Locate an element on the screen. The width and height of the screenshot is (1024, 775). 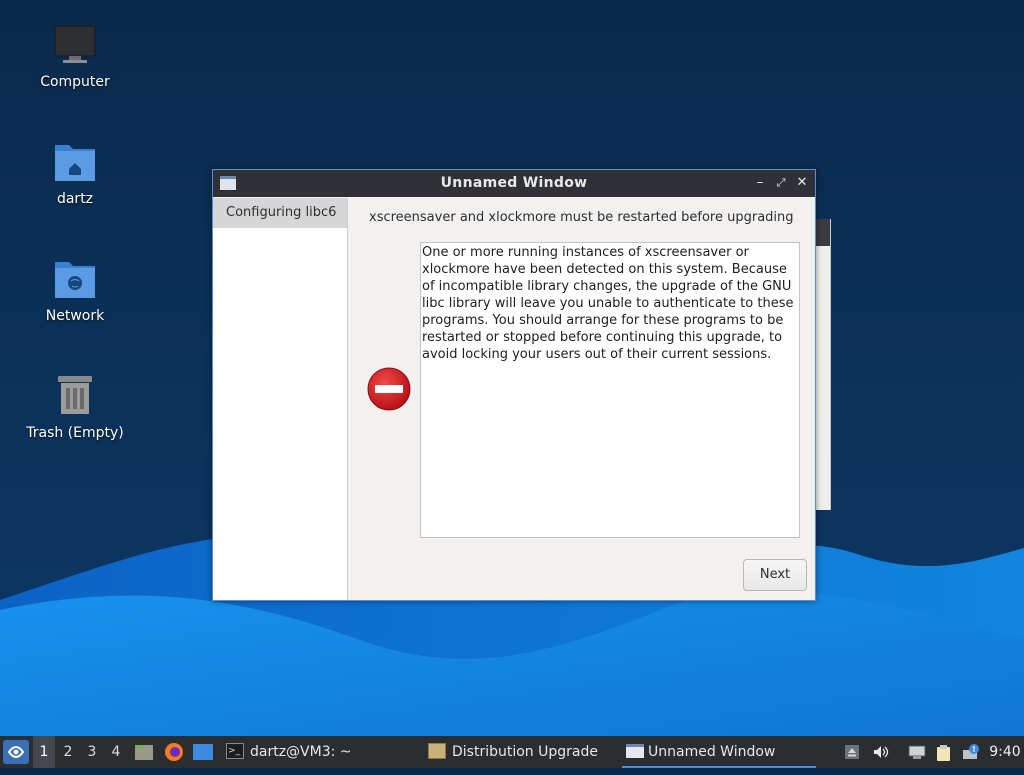
computer-icon is located at coordinates (75, 46).